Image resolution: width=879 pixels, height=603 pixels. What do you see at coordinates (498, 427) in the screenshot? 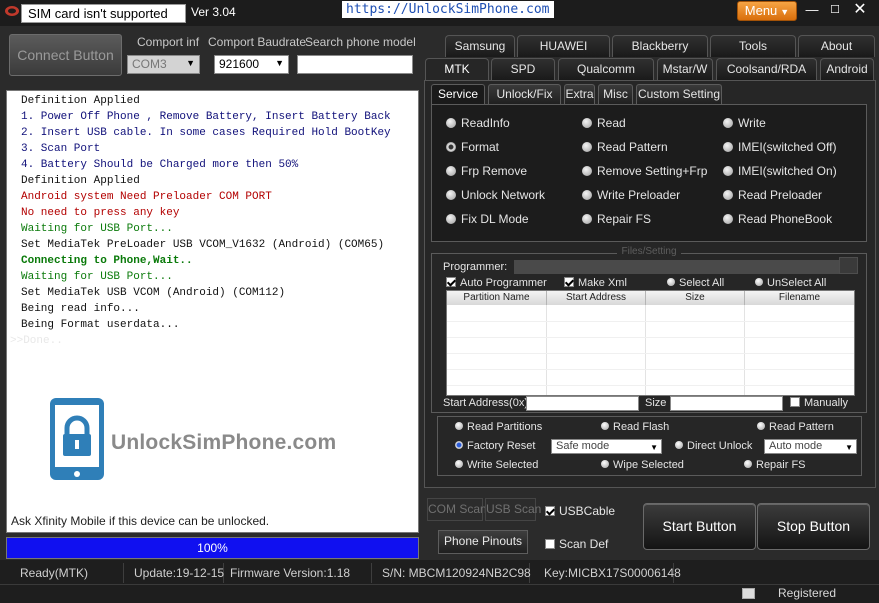
I see `read-partitions-radio: Read Partitions` at bounding box center [498, 427].